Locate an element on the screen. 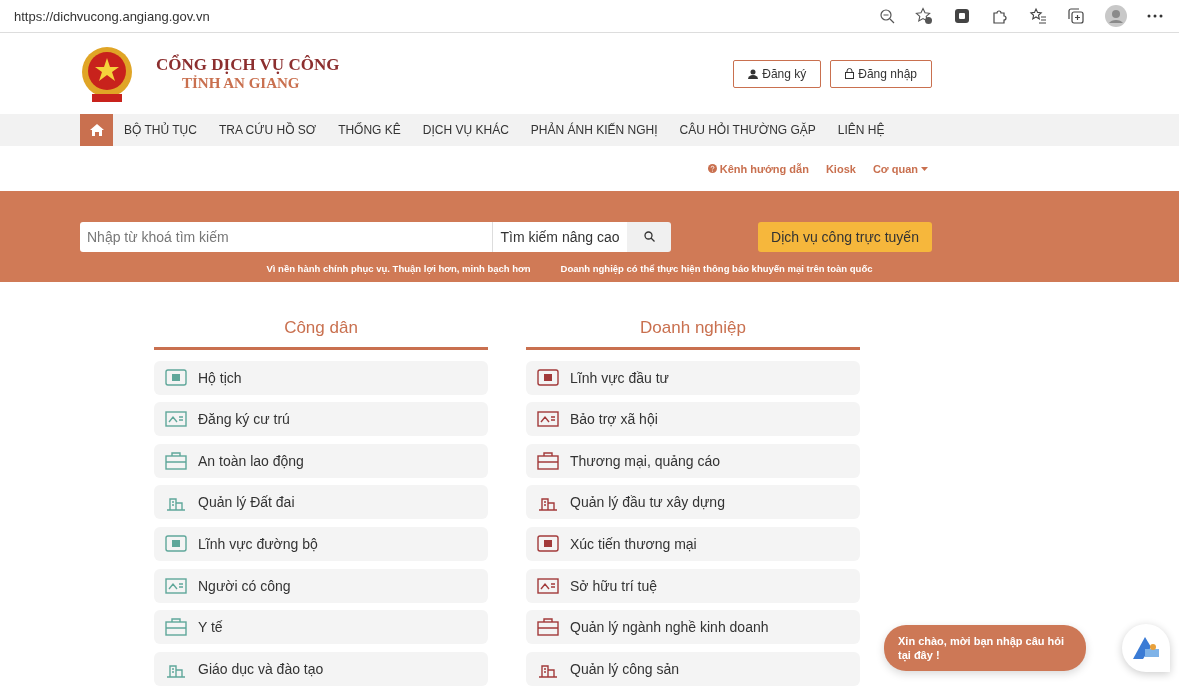 The width and height of the screenshot is (1179, 689). extension-icon is located at coordinates (962, 16).